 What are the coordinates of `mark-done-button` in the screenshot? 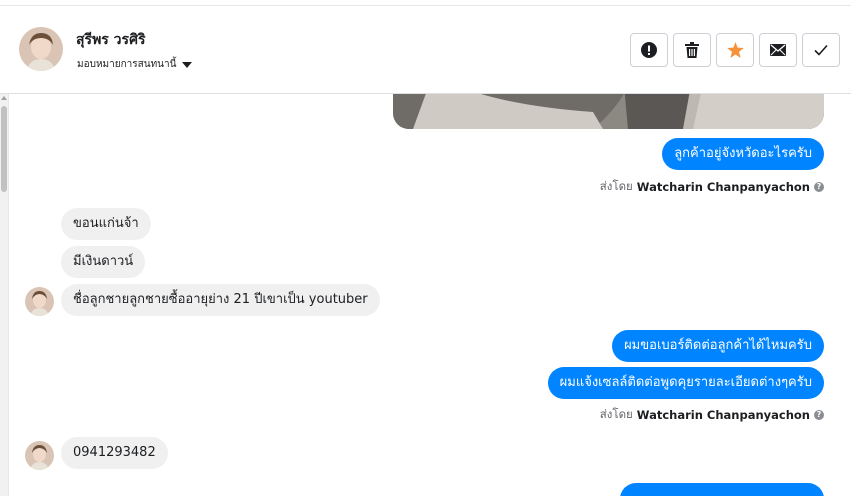 It's located at (821, 50).